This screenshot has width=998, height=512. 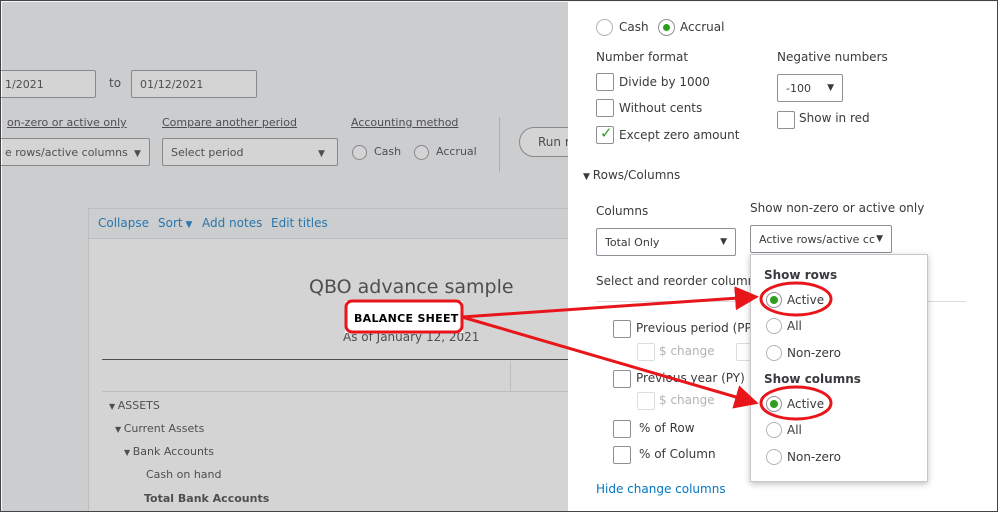 What do you see at coordinates (646, 352) in the screenshot?
I see `pp-change-checkbox` at bounding box center [646, 352].